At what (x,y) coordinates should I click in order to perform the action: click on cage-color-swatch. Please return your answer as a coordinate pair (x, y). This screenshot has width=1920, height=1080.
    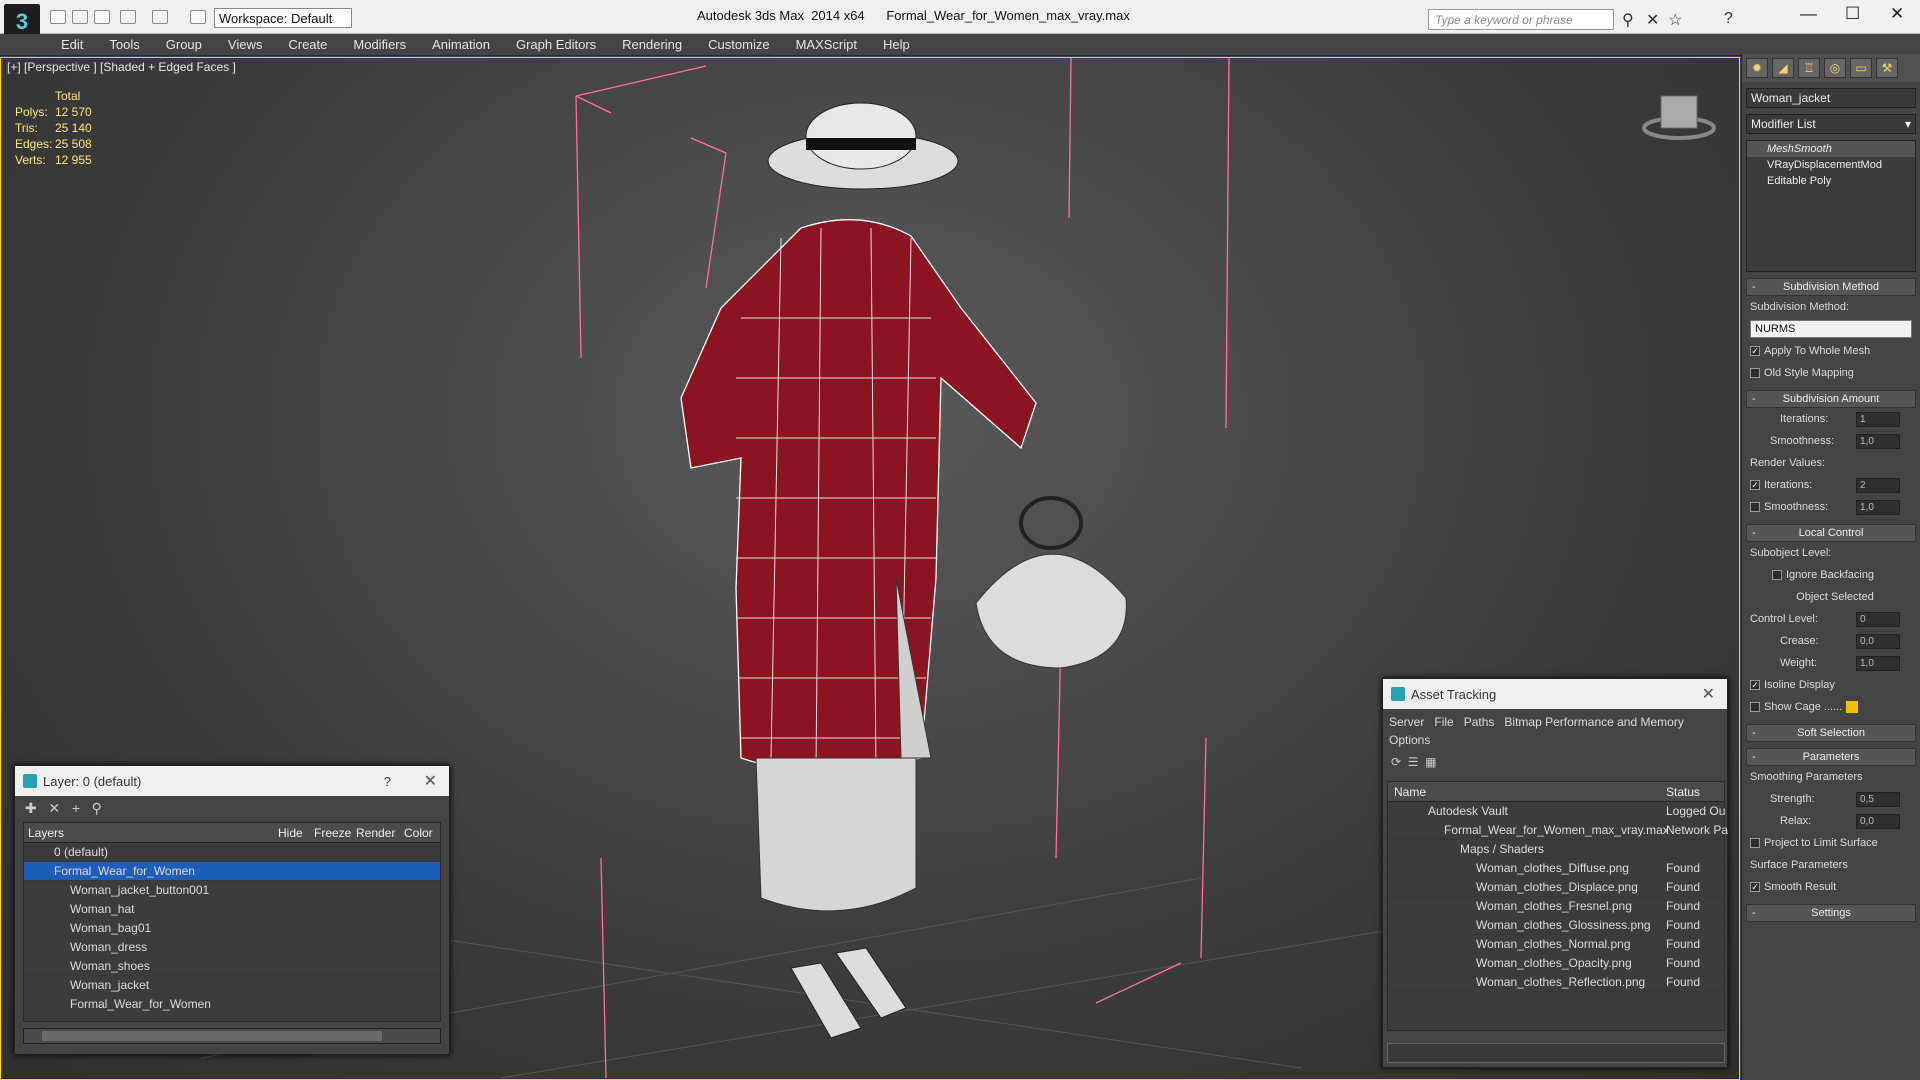
    Looking at the image, I should click on (1852, 707).